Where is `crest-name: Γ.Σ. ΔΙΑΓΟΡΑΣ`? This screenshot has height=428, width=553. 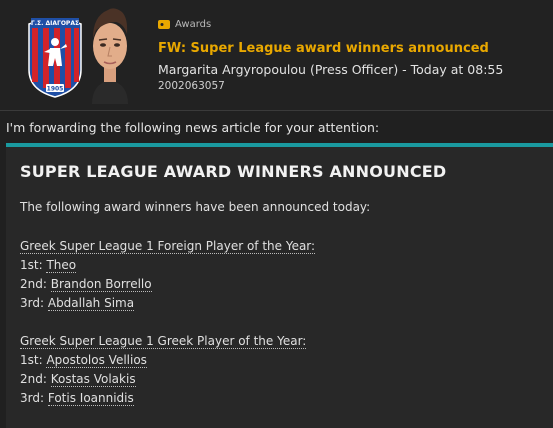
crest-name: Γ.Σ. ΔΙΑΓΟΡΑΣ is located at coordinates (55, 23).